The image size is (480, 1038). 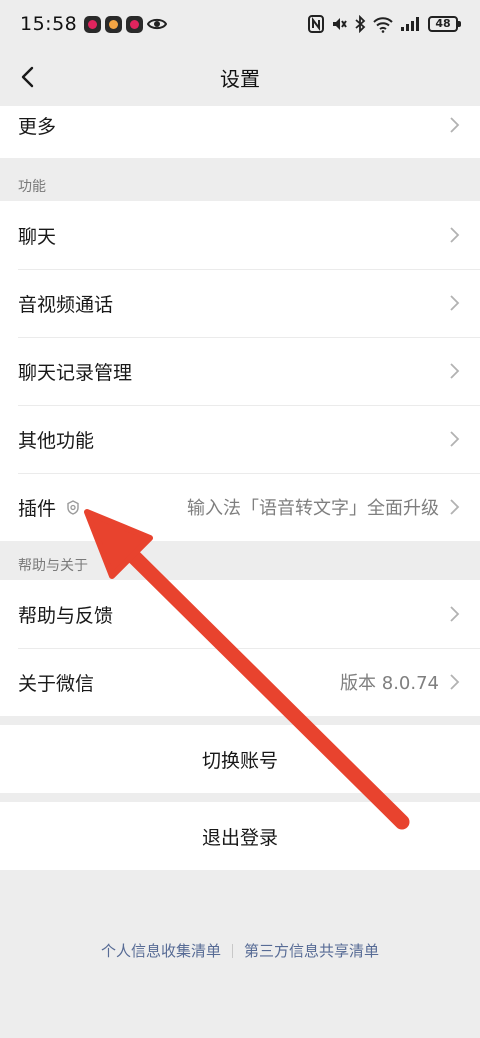 I want to click on status-time: 15:58, so click(x=49, y=24).